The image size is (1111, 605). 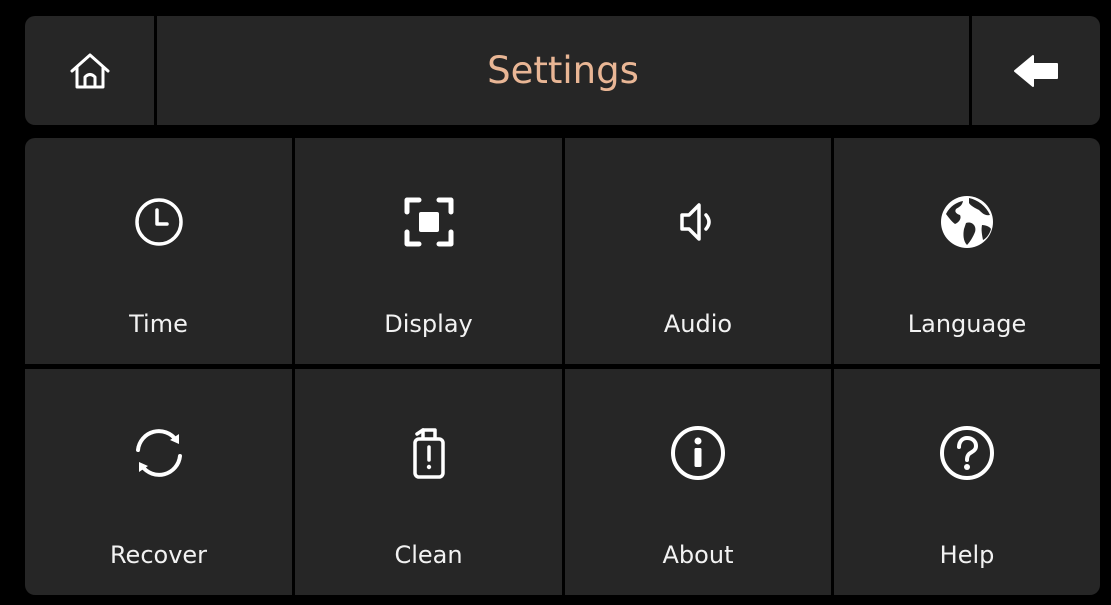 What do you see at coordinates (967, 222) in the screenshot?
I see `globe-icon` at bounding box center [967, 222].